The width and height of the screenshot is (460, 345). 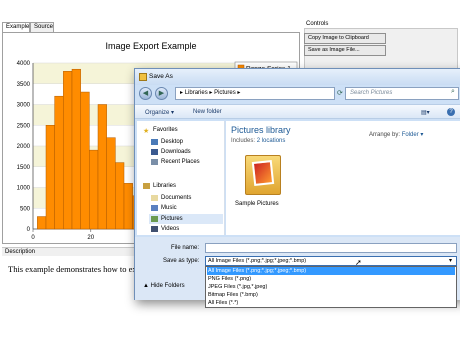 I want to click on x-tick-label: 0, so click(x=33, y=238).